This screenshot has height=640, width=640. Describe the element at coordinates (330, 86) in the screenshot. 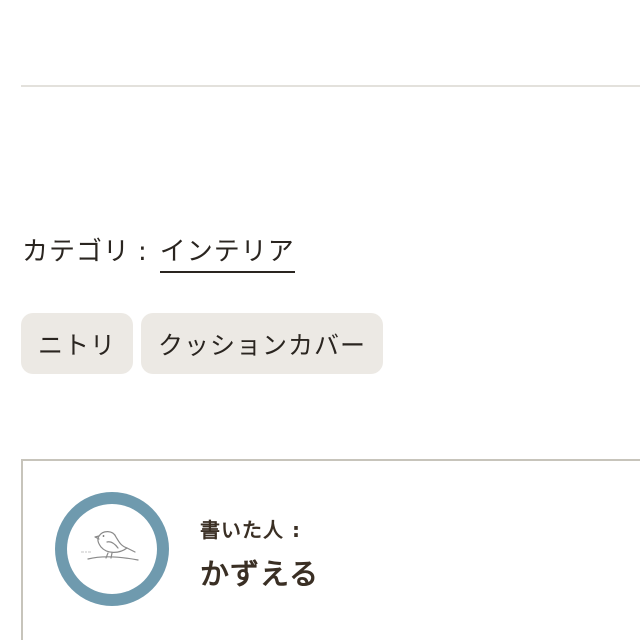

I see `divider` at that location.